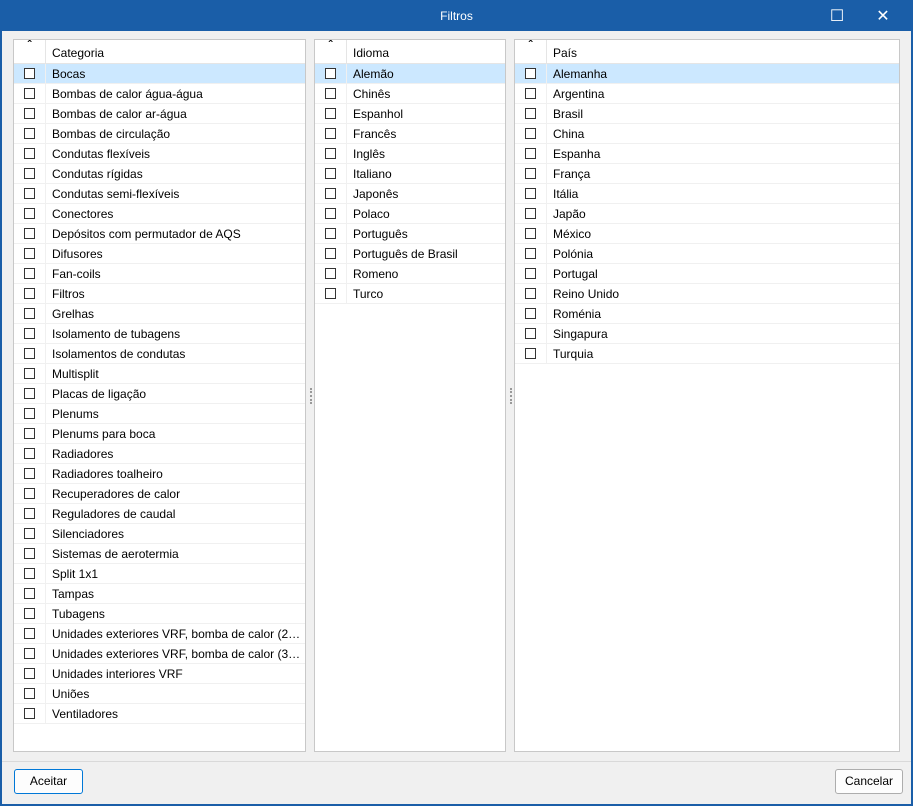  I want to click on list-item: Uniões, so click(159, 693).